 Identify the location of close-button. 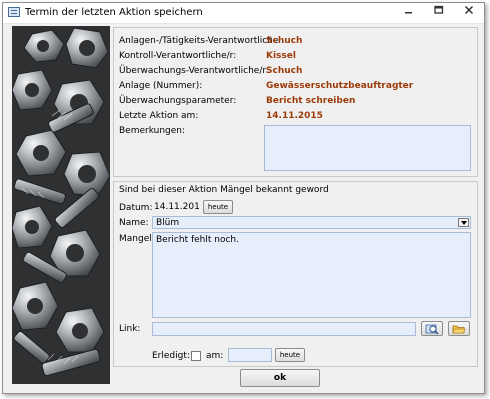
(469, 12).